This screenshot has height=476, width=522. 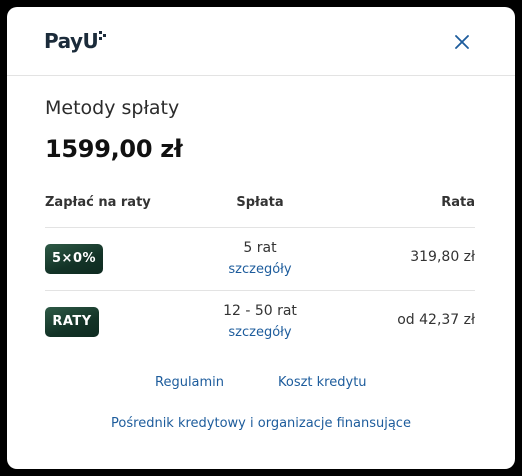 What do you see at coordinates (112, 108) in the screenshot?
I see `page-title: Metody spłaty` at bounding box center [112, 108].